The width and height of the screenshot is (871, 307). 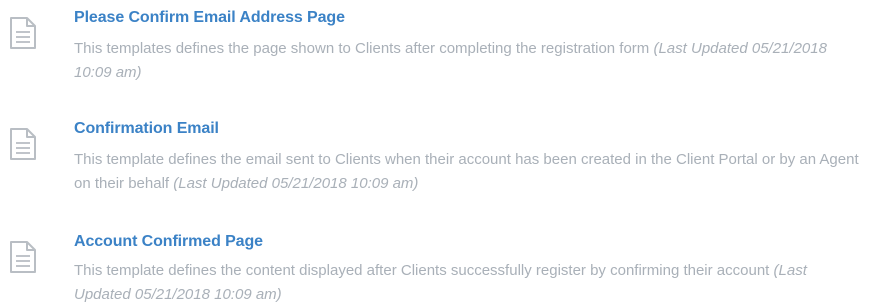 I want to click on template-last-updated: (Last Updated 05/21/2018 10:09 am), so click(x=296, y=183).